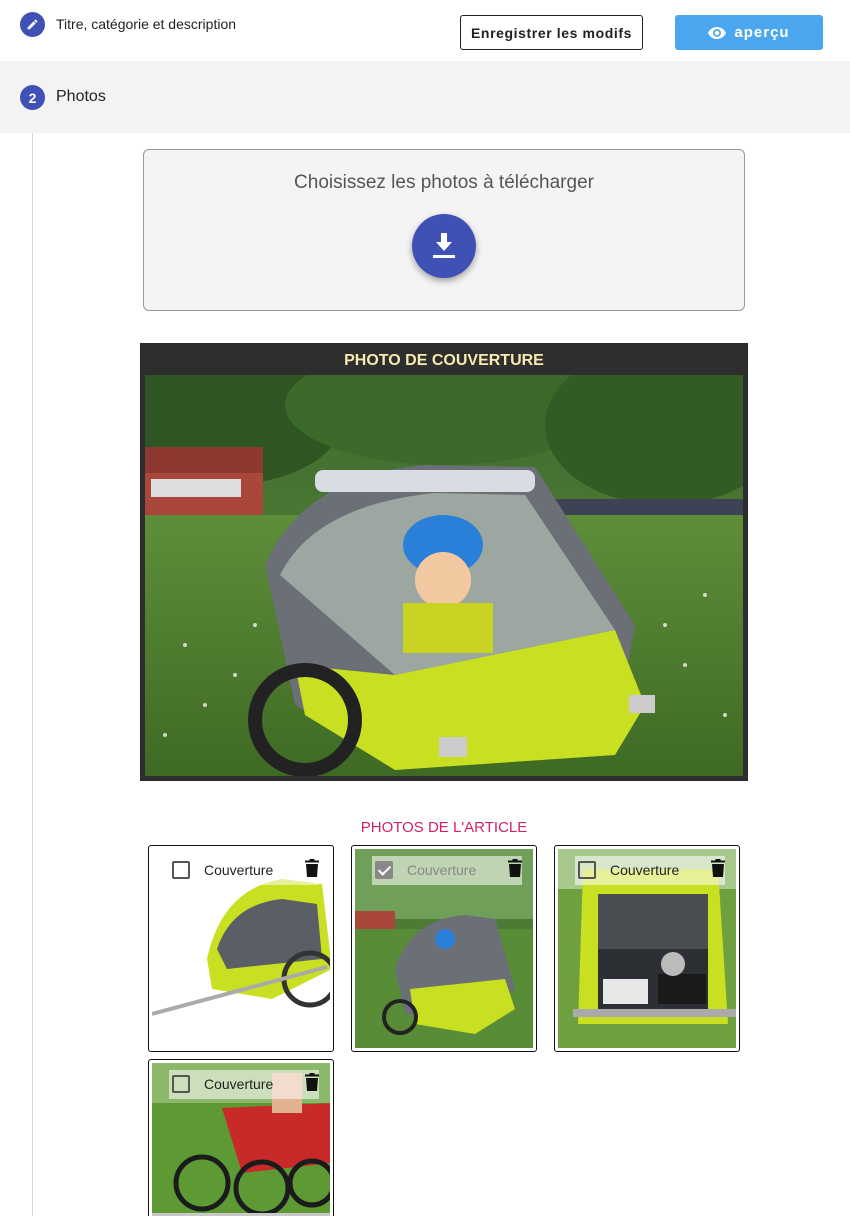 This screenshot has width=850, height=1216. What do you see at coordinates (444, 827) in the screenshot?
I see `article-photos-title: PHOTOS DE L'ARTICLE` at bounding box center [444, 827].